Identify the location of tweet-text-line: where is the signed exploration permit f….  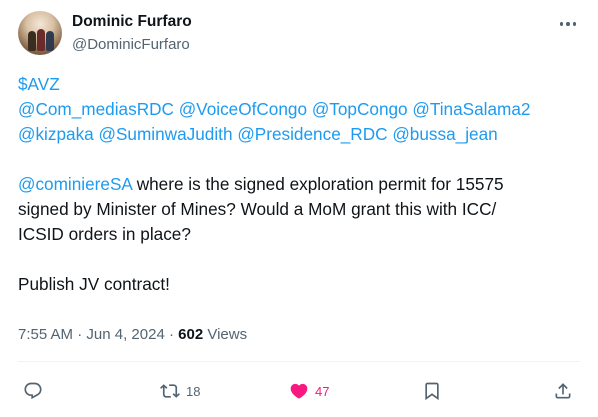
(317, 184).